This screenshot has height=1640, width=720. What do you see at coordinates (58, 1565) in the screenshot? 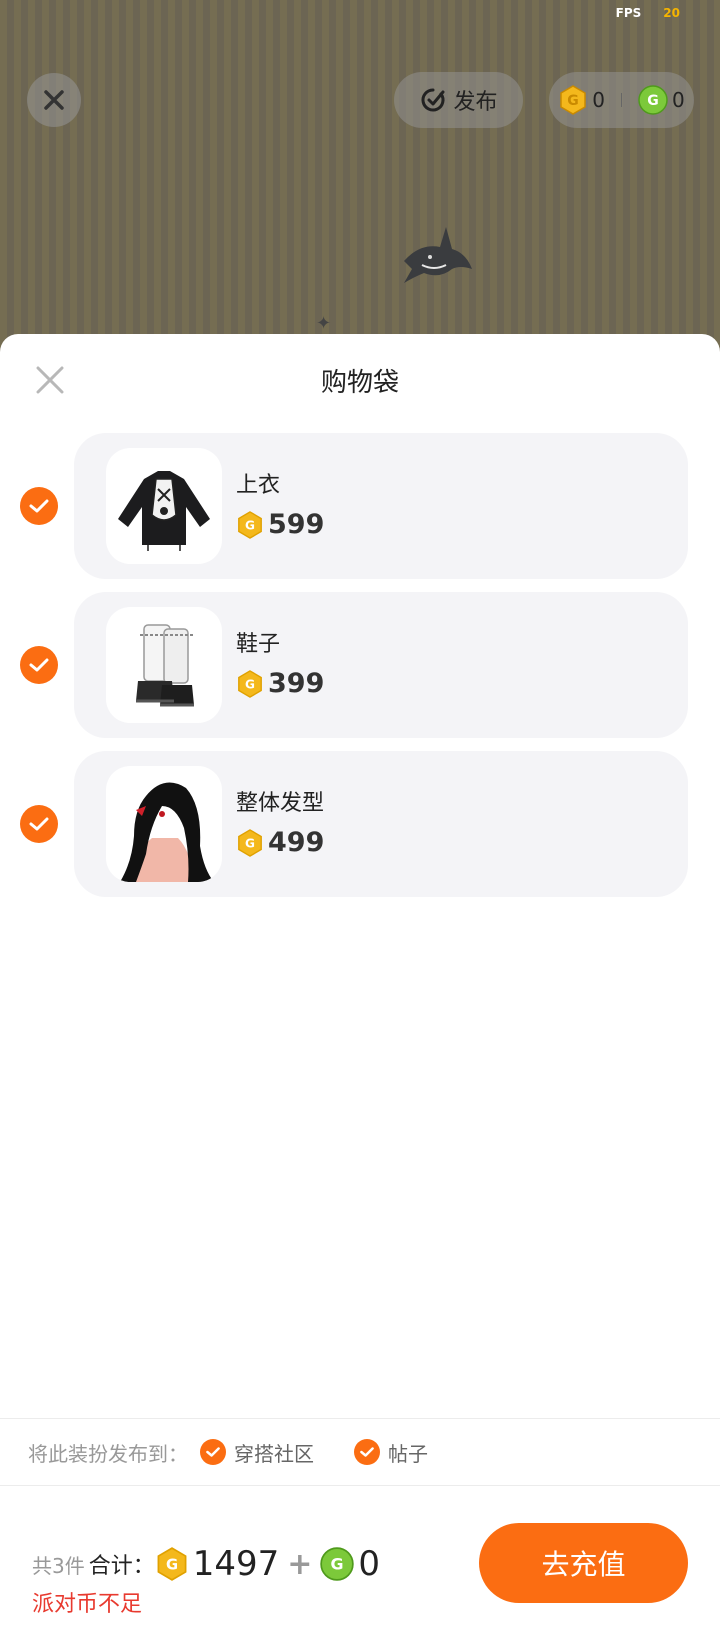
I see `item-count: 共3件` at bounding box center [58, 1565].